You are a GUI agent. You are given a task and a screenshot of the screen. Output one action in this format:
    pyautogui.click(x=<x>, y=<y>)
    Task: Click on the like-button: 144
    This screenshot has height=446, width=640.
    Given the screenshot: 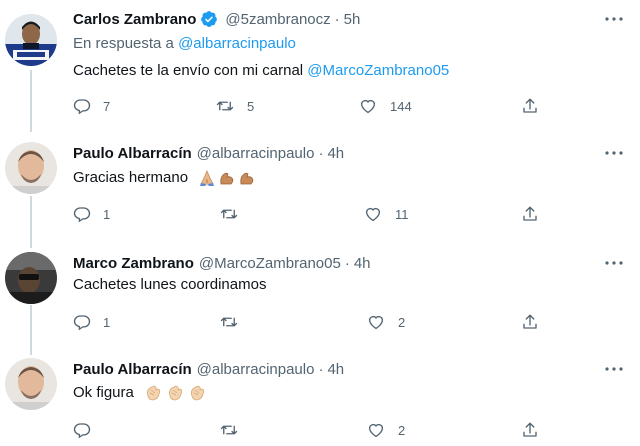 What is the action you would take?
    pyautogui.click(x=385, y=106)
    